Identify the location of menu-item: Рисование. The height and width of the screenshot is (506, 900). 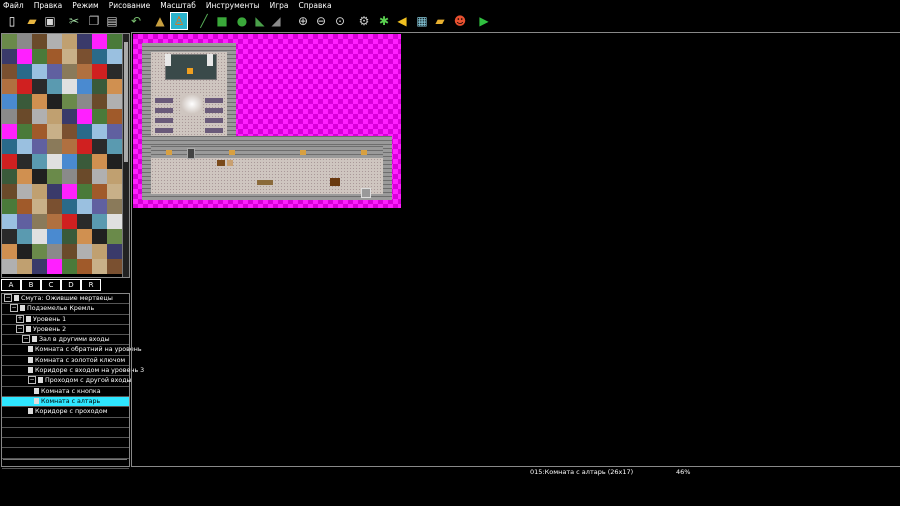
(130, 5).